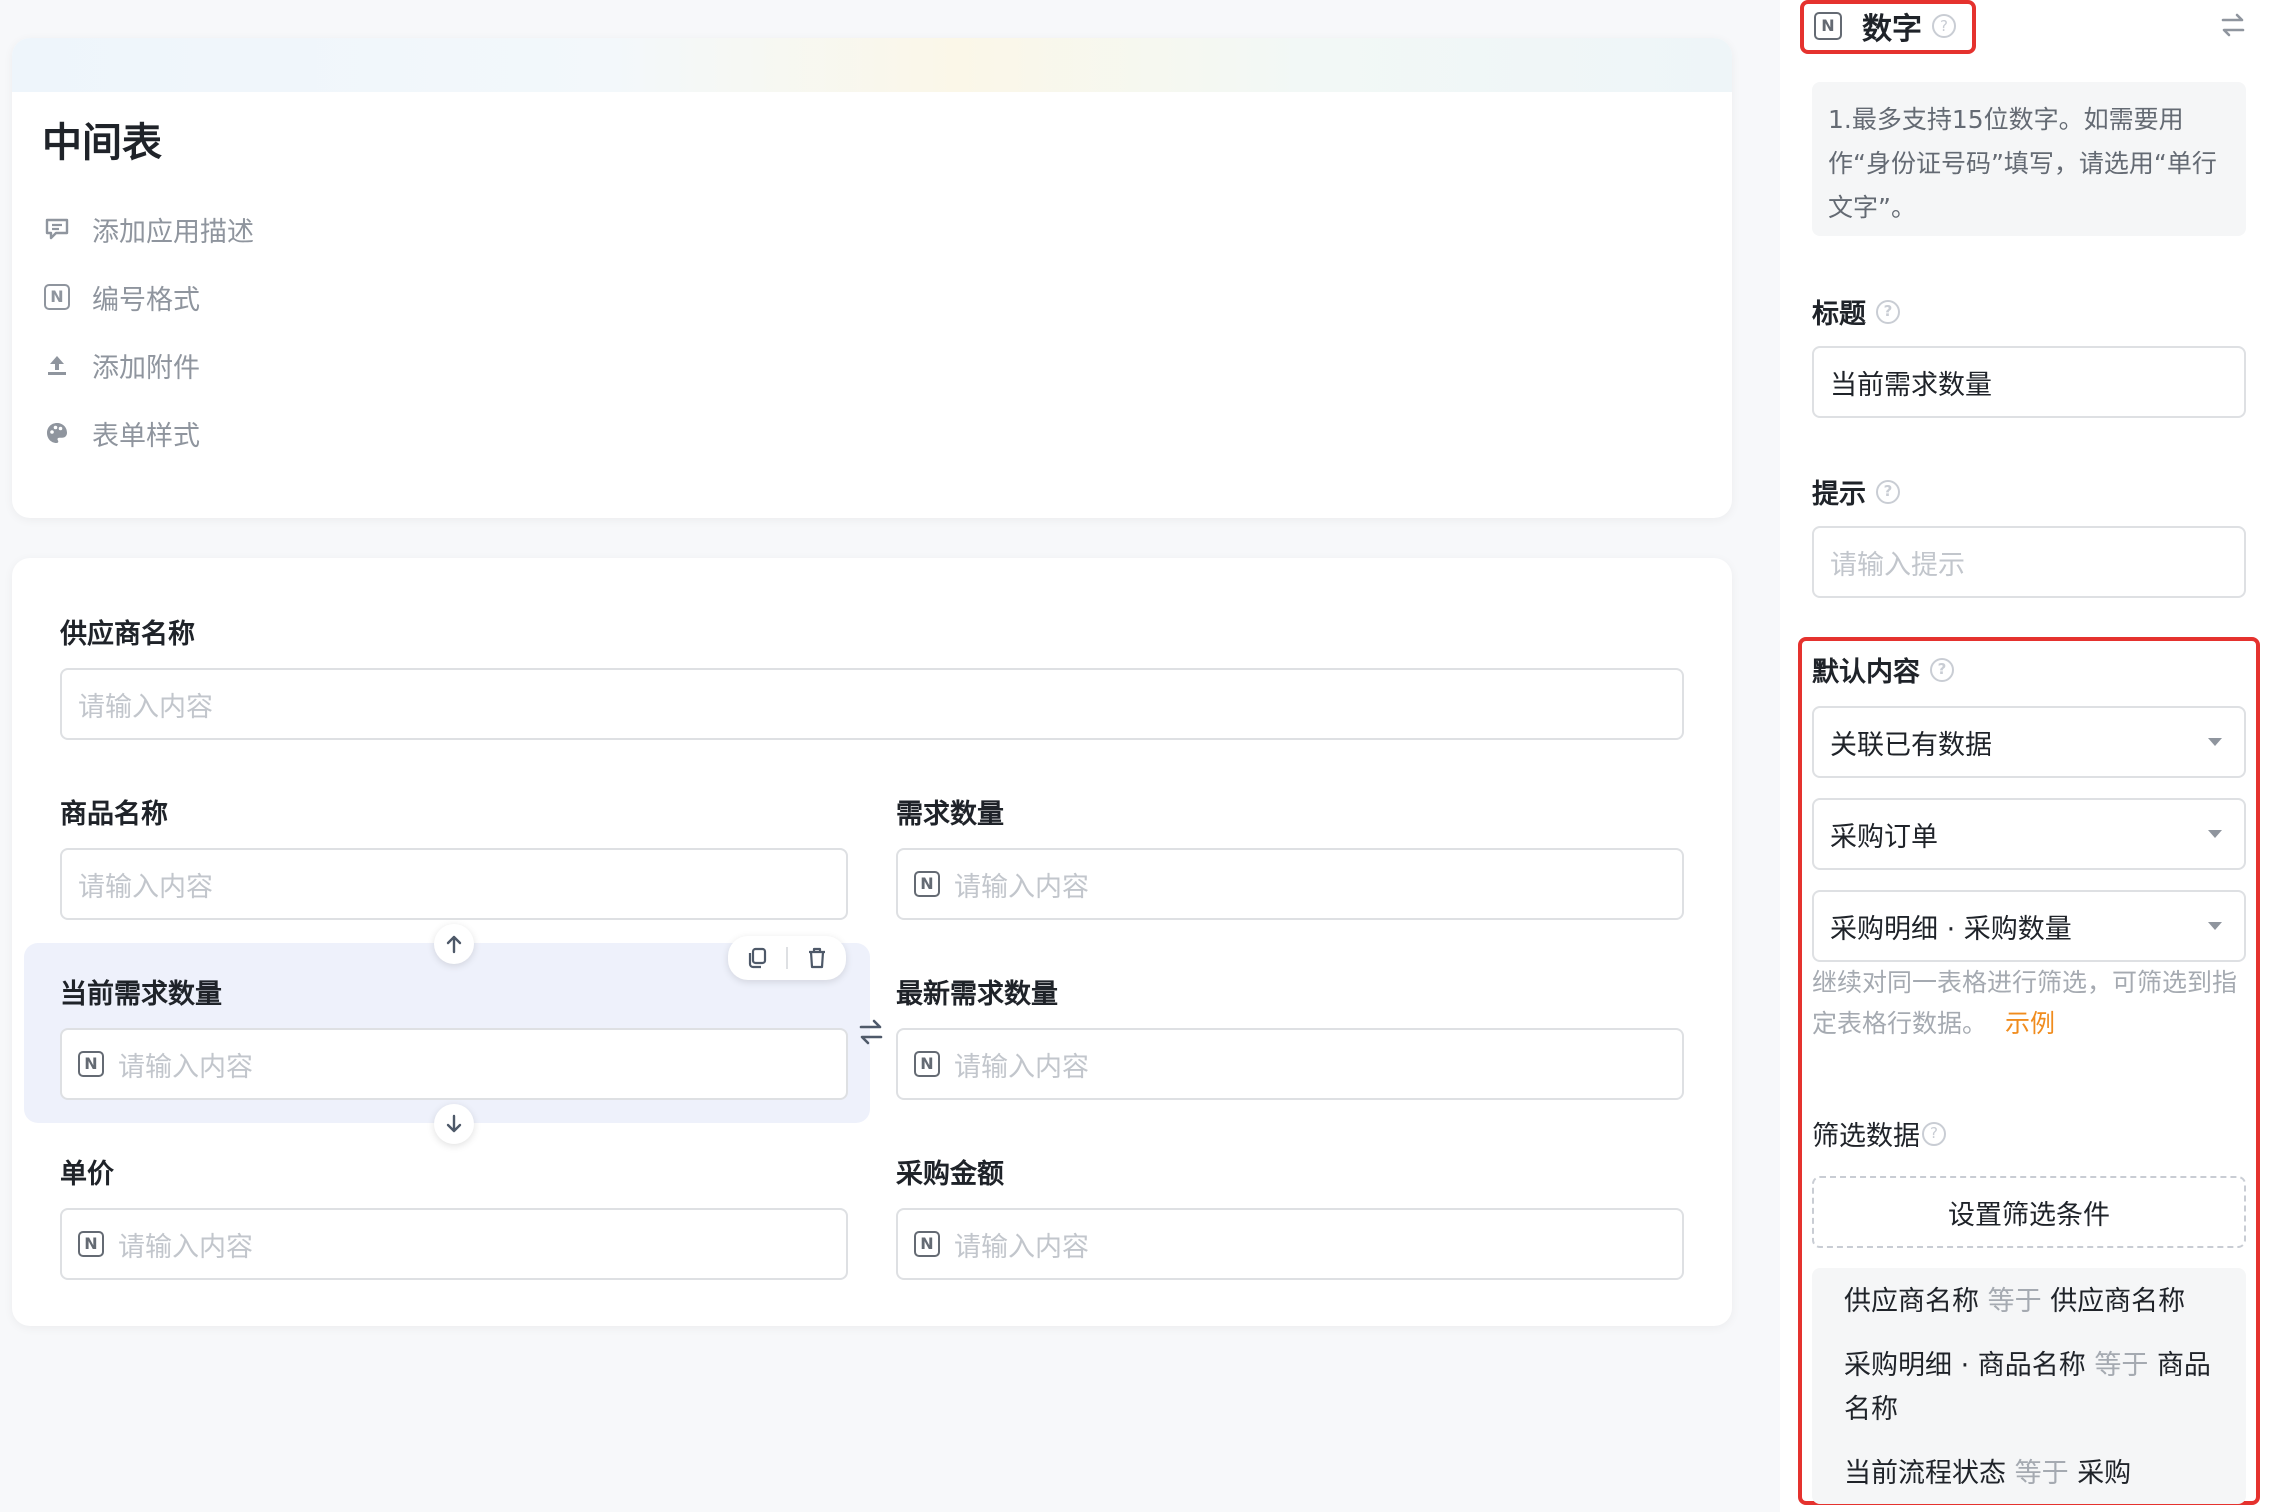 This screenshot has width=2280, height=1512. I want to click on condition-value: 供应商名称, so click(2118, 1301).